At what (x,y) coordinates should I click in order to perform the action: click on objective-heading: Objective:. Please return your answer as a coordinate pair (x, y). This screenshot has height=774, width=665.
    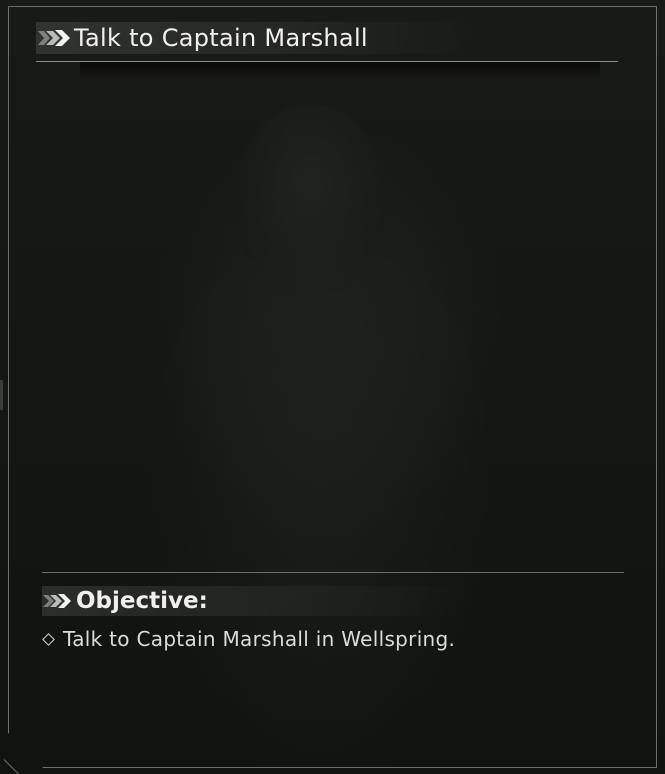
    Looking at the image, I should click on (142, 601).